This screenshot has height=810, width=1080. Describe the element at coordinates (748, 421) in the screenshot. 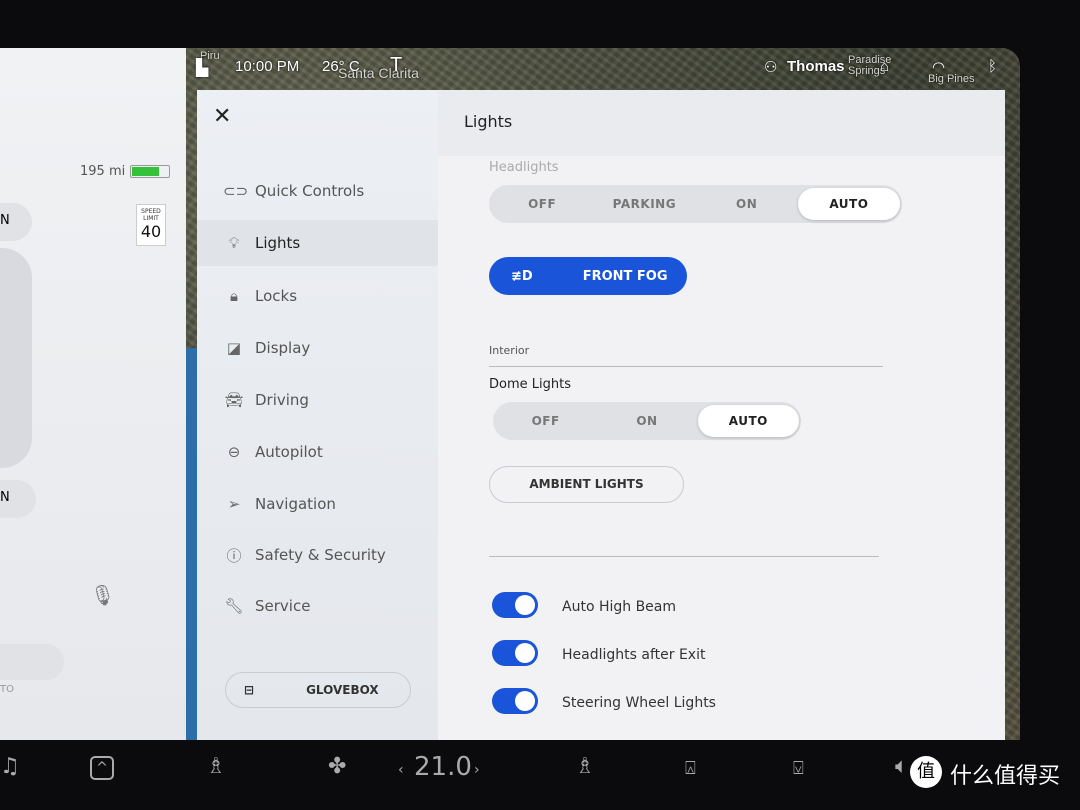

I see `dome-auto: AUTO` at that location.